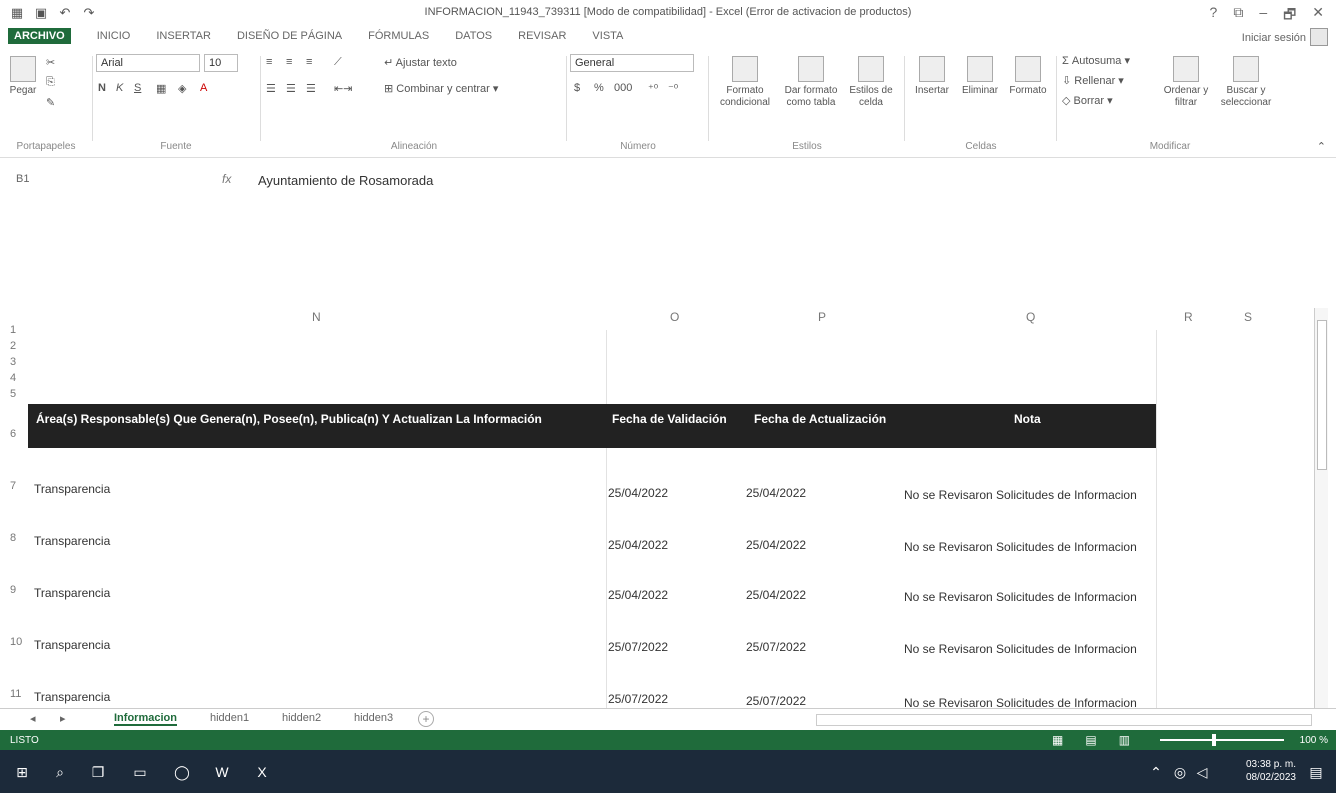 Image resolution: width=1336 pixels, height=793 pixels. Describe the element at coordinates (119, 88) in the screenshot. I see `italic-button: K` at that location.